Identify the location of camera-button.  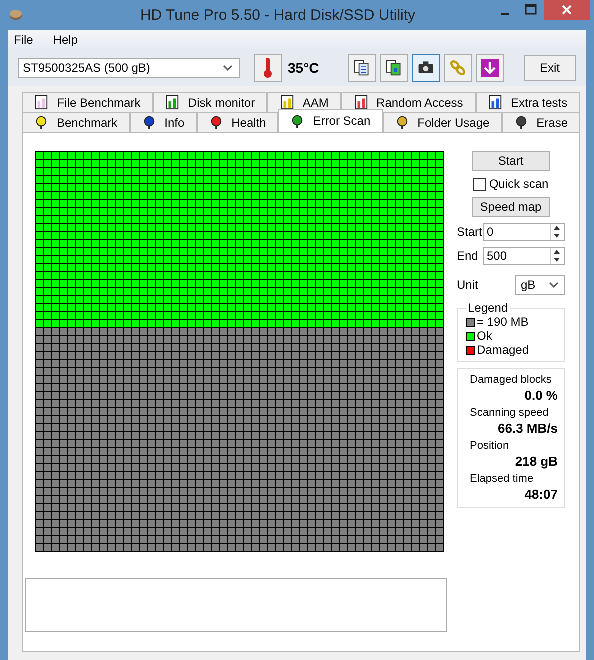
(426, 68).